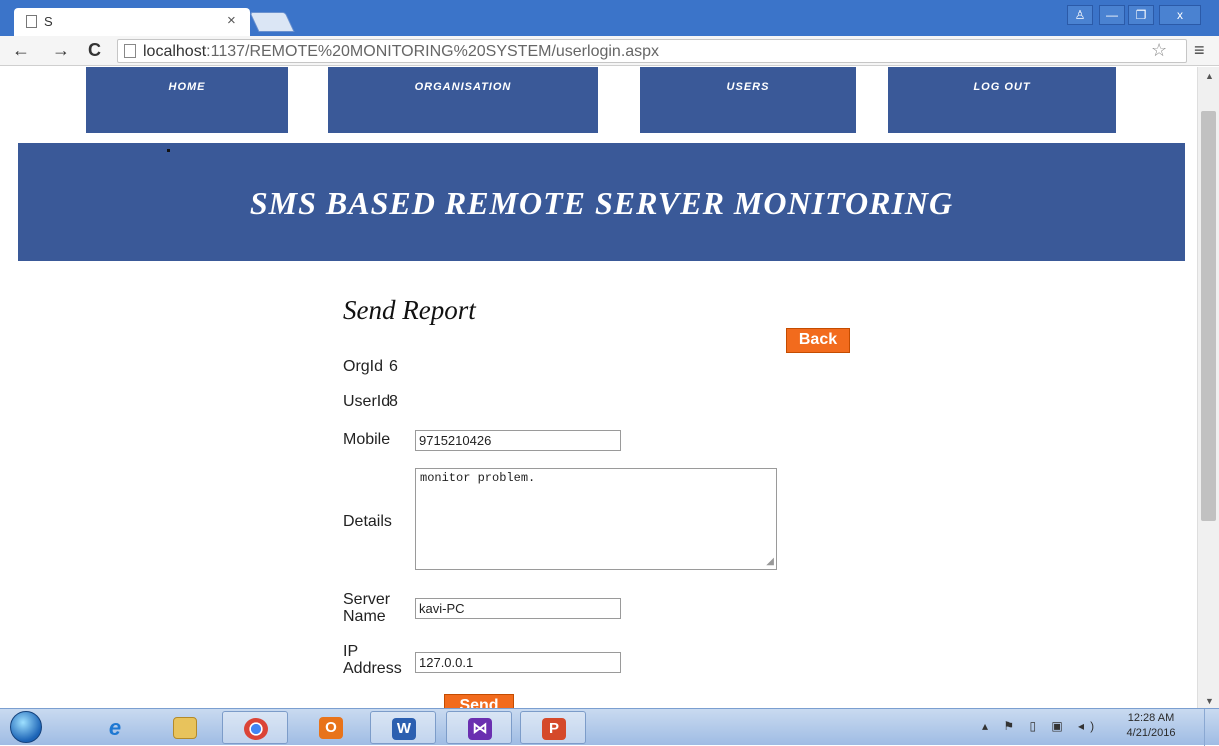 This screenshot has height=746, width=1219. Describe the element at coordinates (609, 727) in the screenshot. I see `windows-taskbar: e O W ⋈ P ▴ ⚑ ▯ ▣ ◂) 12:28 AM 4/21/2016` at that location.